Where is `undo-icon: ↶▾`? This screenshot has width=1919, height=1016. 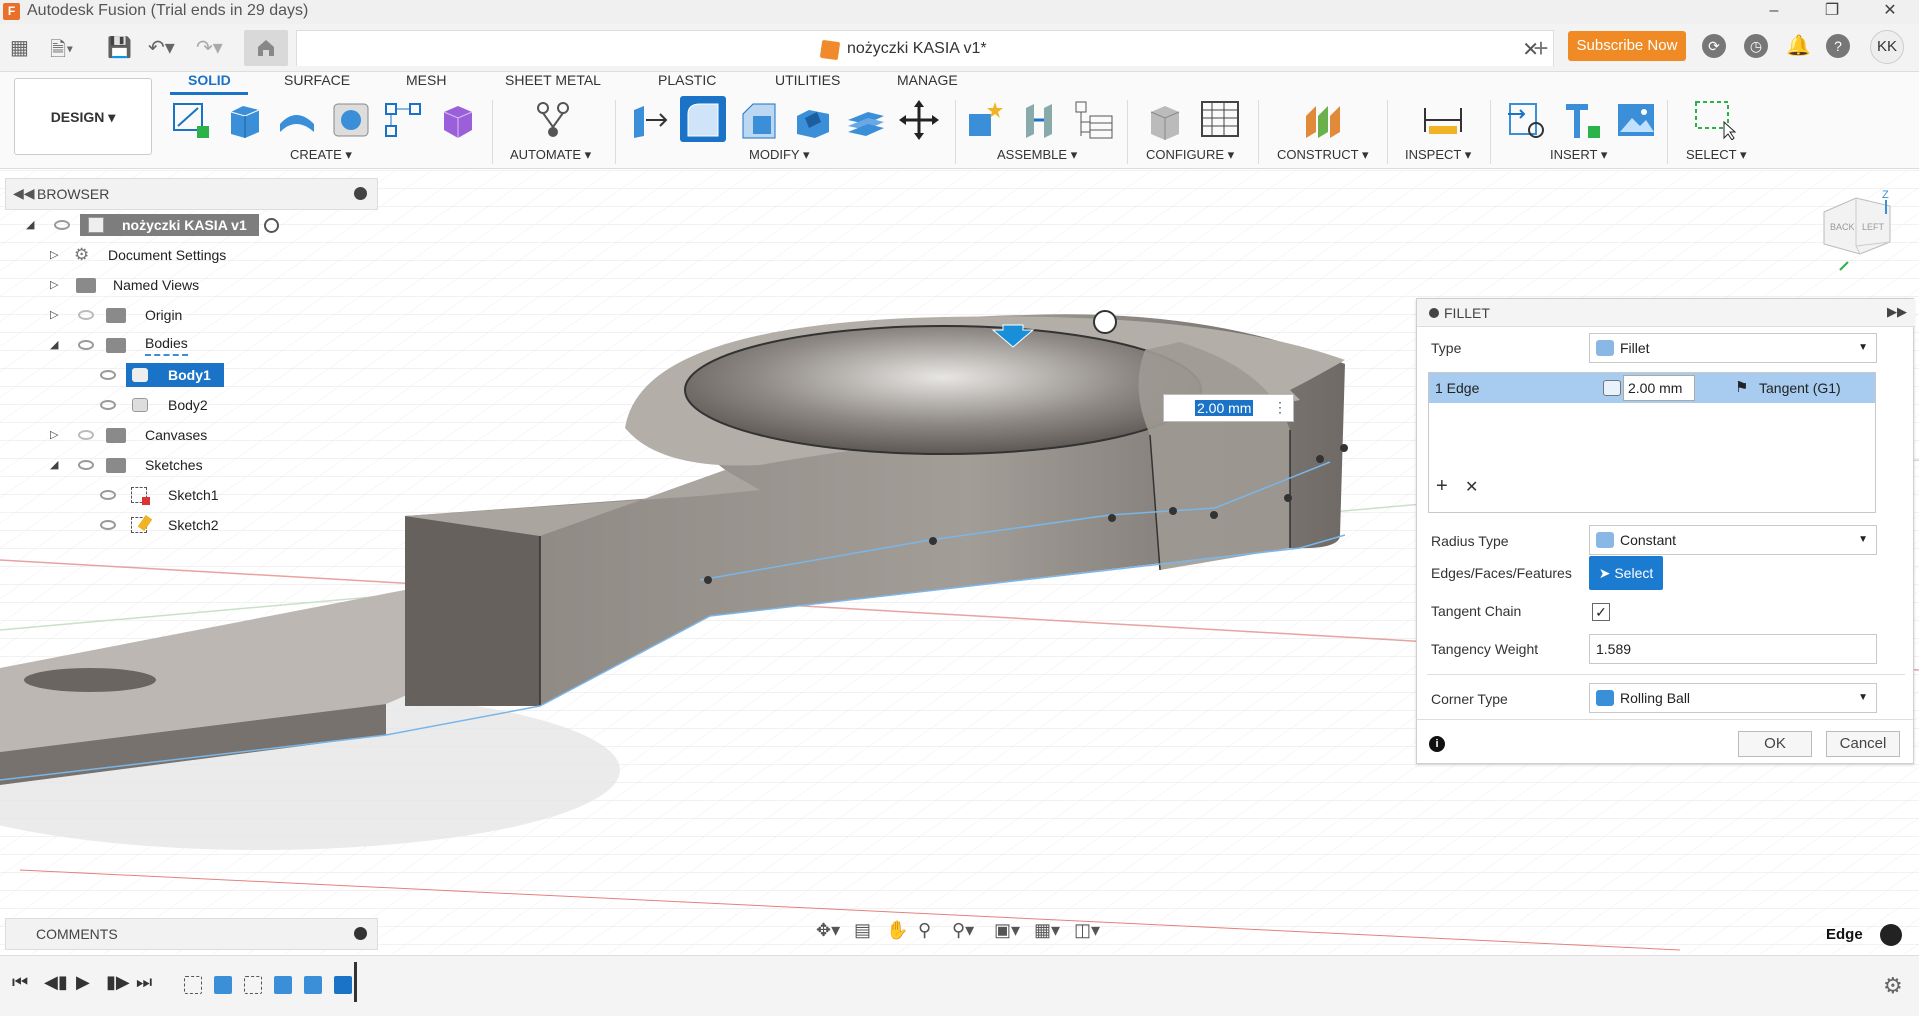
undo-icon: ↶▾ is located at coordinates (161, 47).